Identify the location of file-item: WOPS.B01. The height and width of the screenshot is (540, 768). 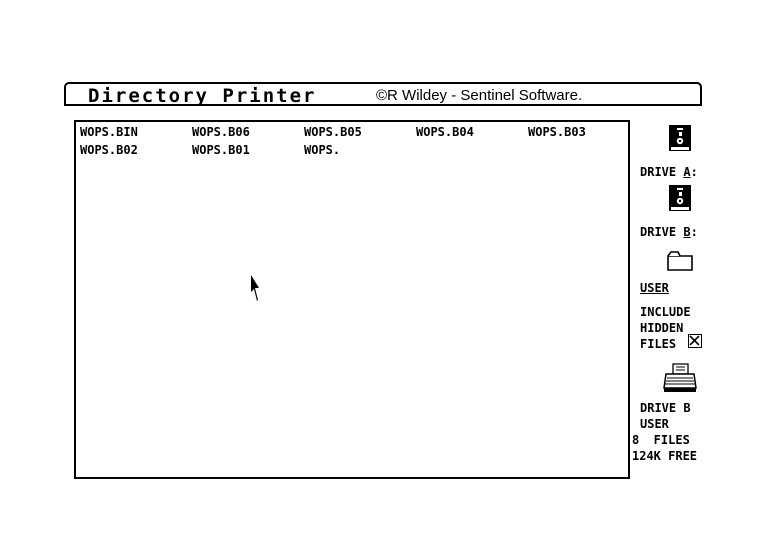
(248, 152).